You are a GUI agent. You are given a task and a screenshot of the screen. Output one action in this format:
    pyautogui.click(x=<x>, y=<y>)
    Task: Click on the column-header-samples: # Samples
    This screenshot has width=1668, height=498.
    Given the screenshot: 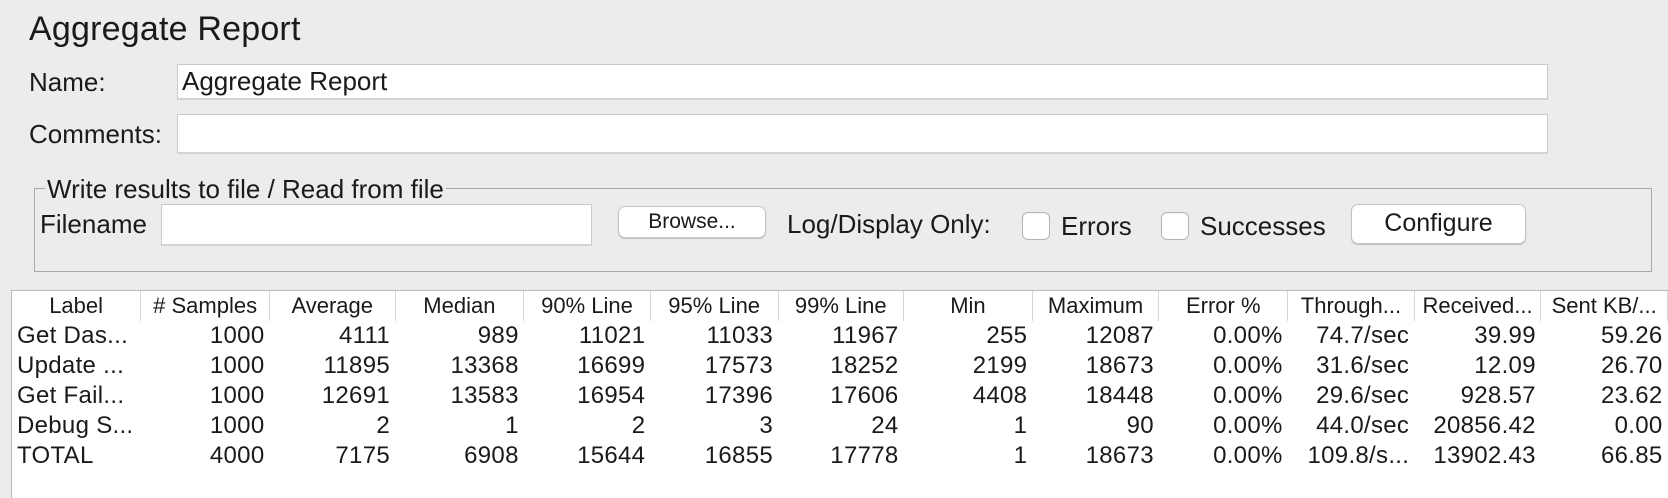 What is the action you would take?
    pyautogui.click(x=205, y=306)
    